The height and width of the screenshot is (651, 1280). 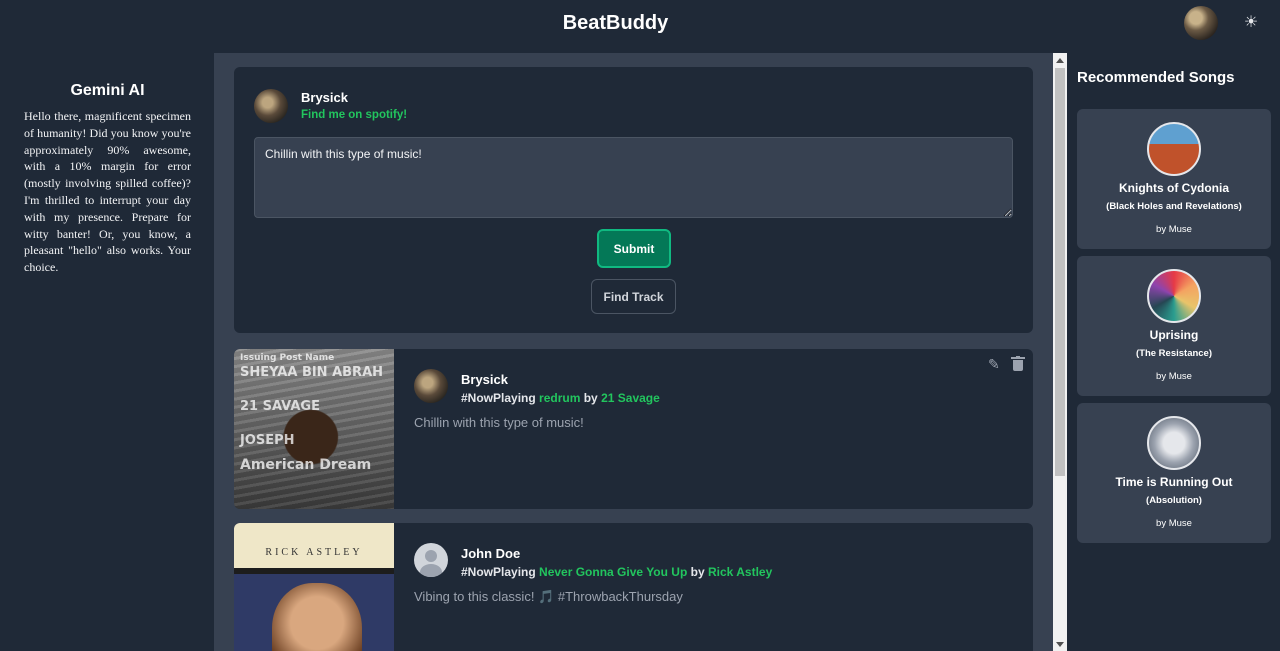 What do you see at coordinates (1060, 272) in the screenshot?
I see `scroll-thumb` at bounding box center [1060, 272].